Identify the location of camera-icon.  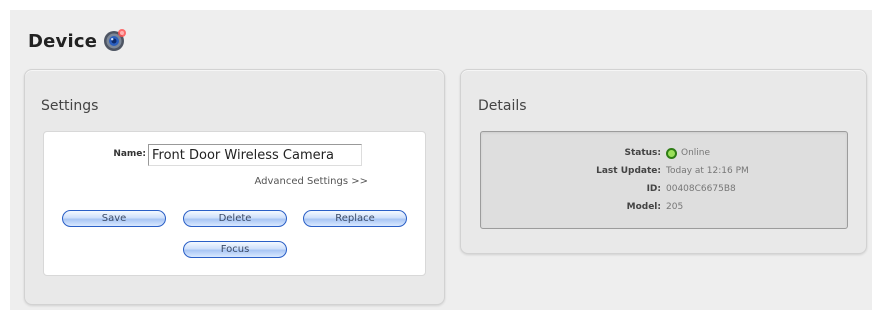
(115, 40).